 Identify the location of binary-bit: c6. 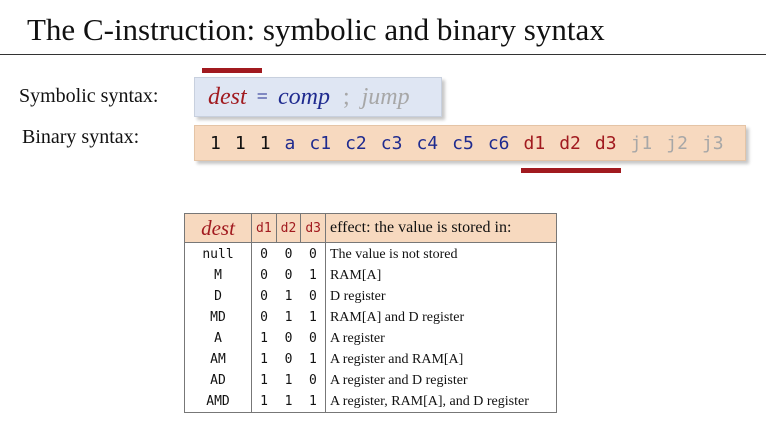
(498, 143).